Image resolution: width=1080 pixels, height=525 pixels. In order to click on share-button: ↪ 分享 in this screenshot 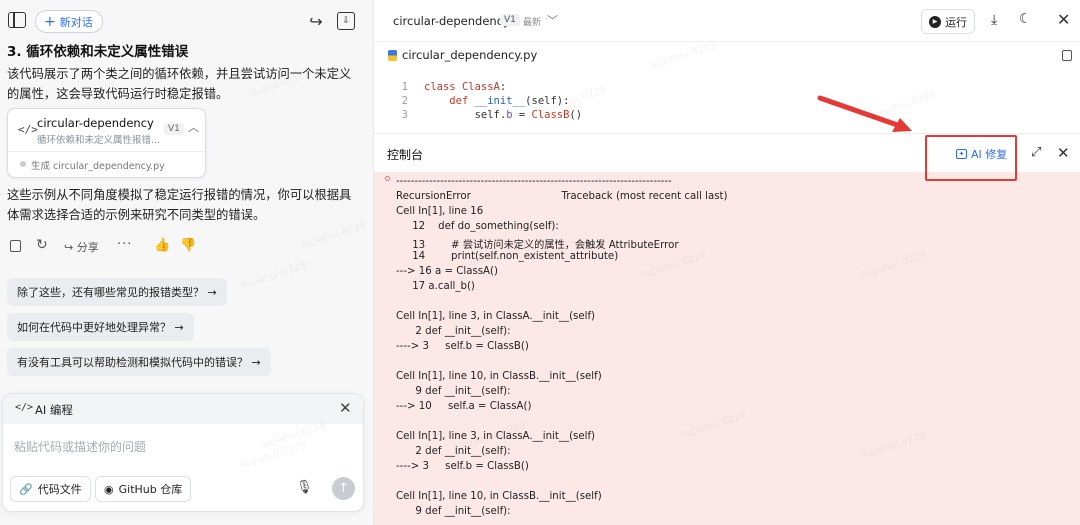, I will do `click(81, 247)`.